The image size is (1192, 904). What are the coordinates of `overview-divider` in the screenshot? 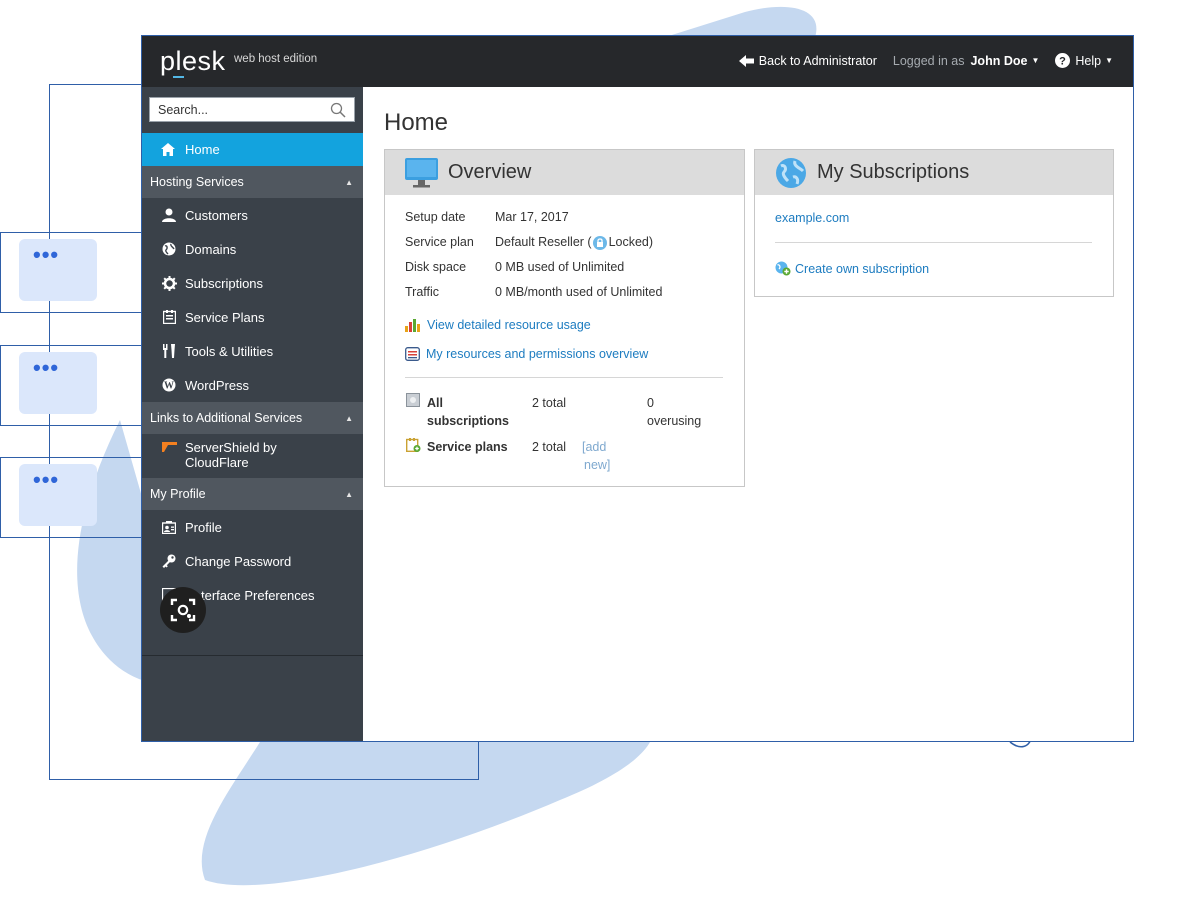 It's located at (564, 377).